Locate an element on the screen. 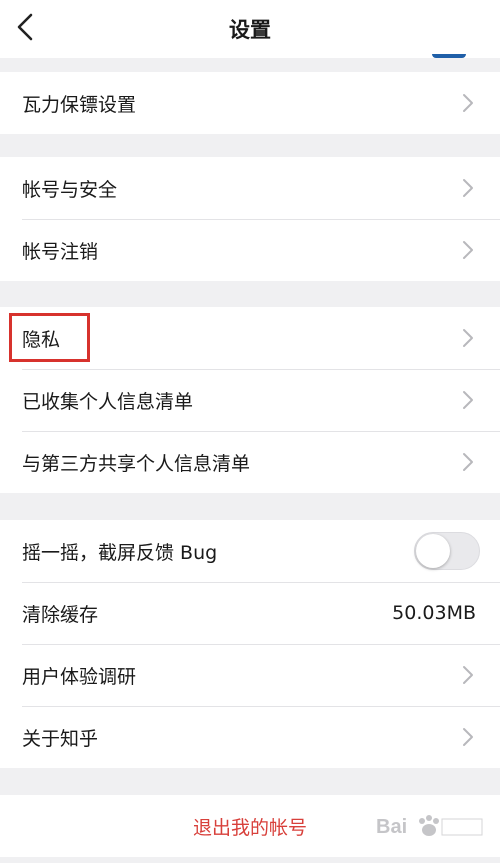 The image size is (500, 863). toggle-knob is located at coordinates (433, 551).